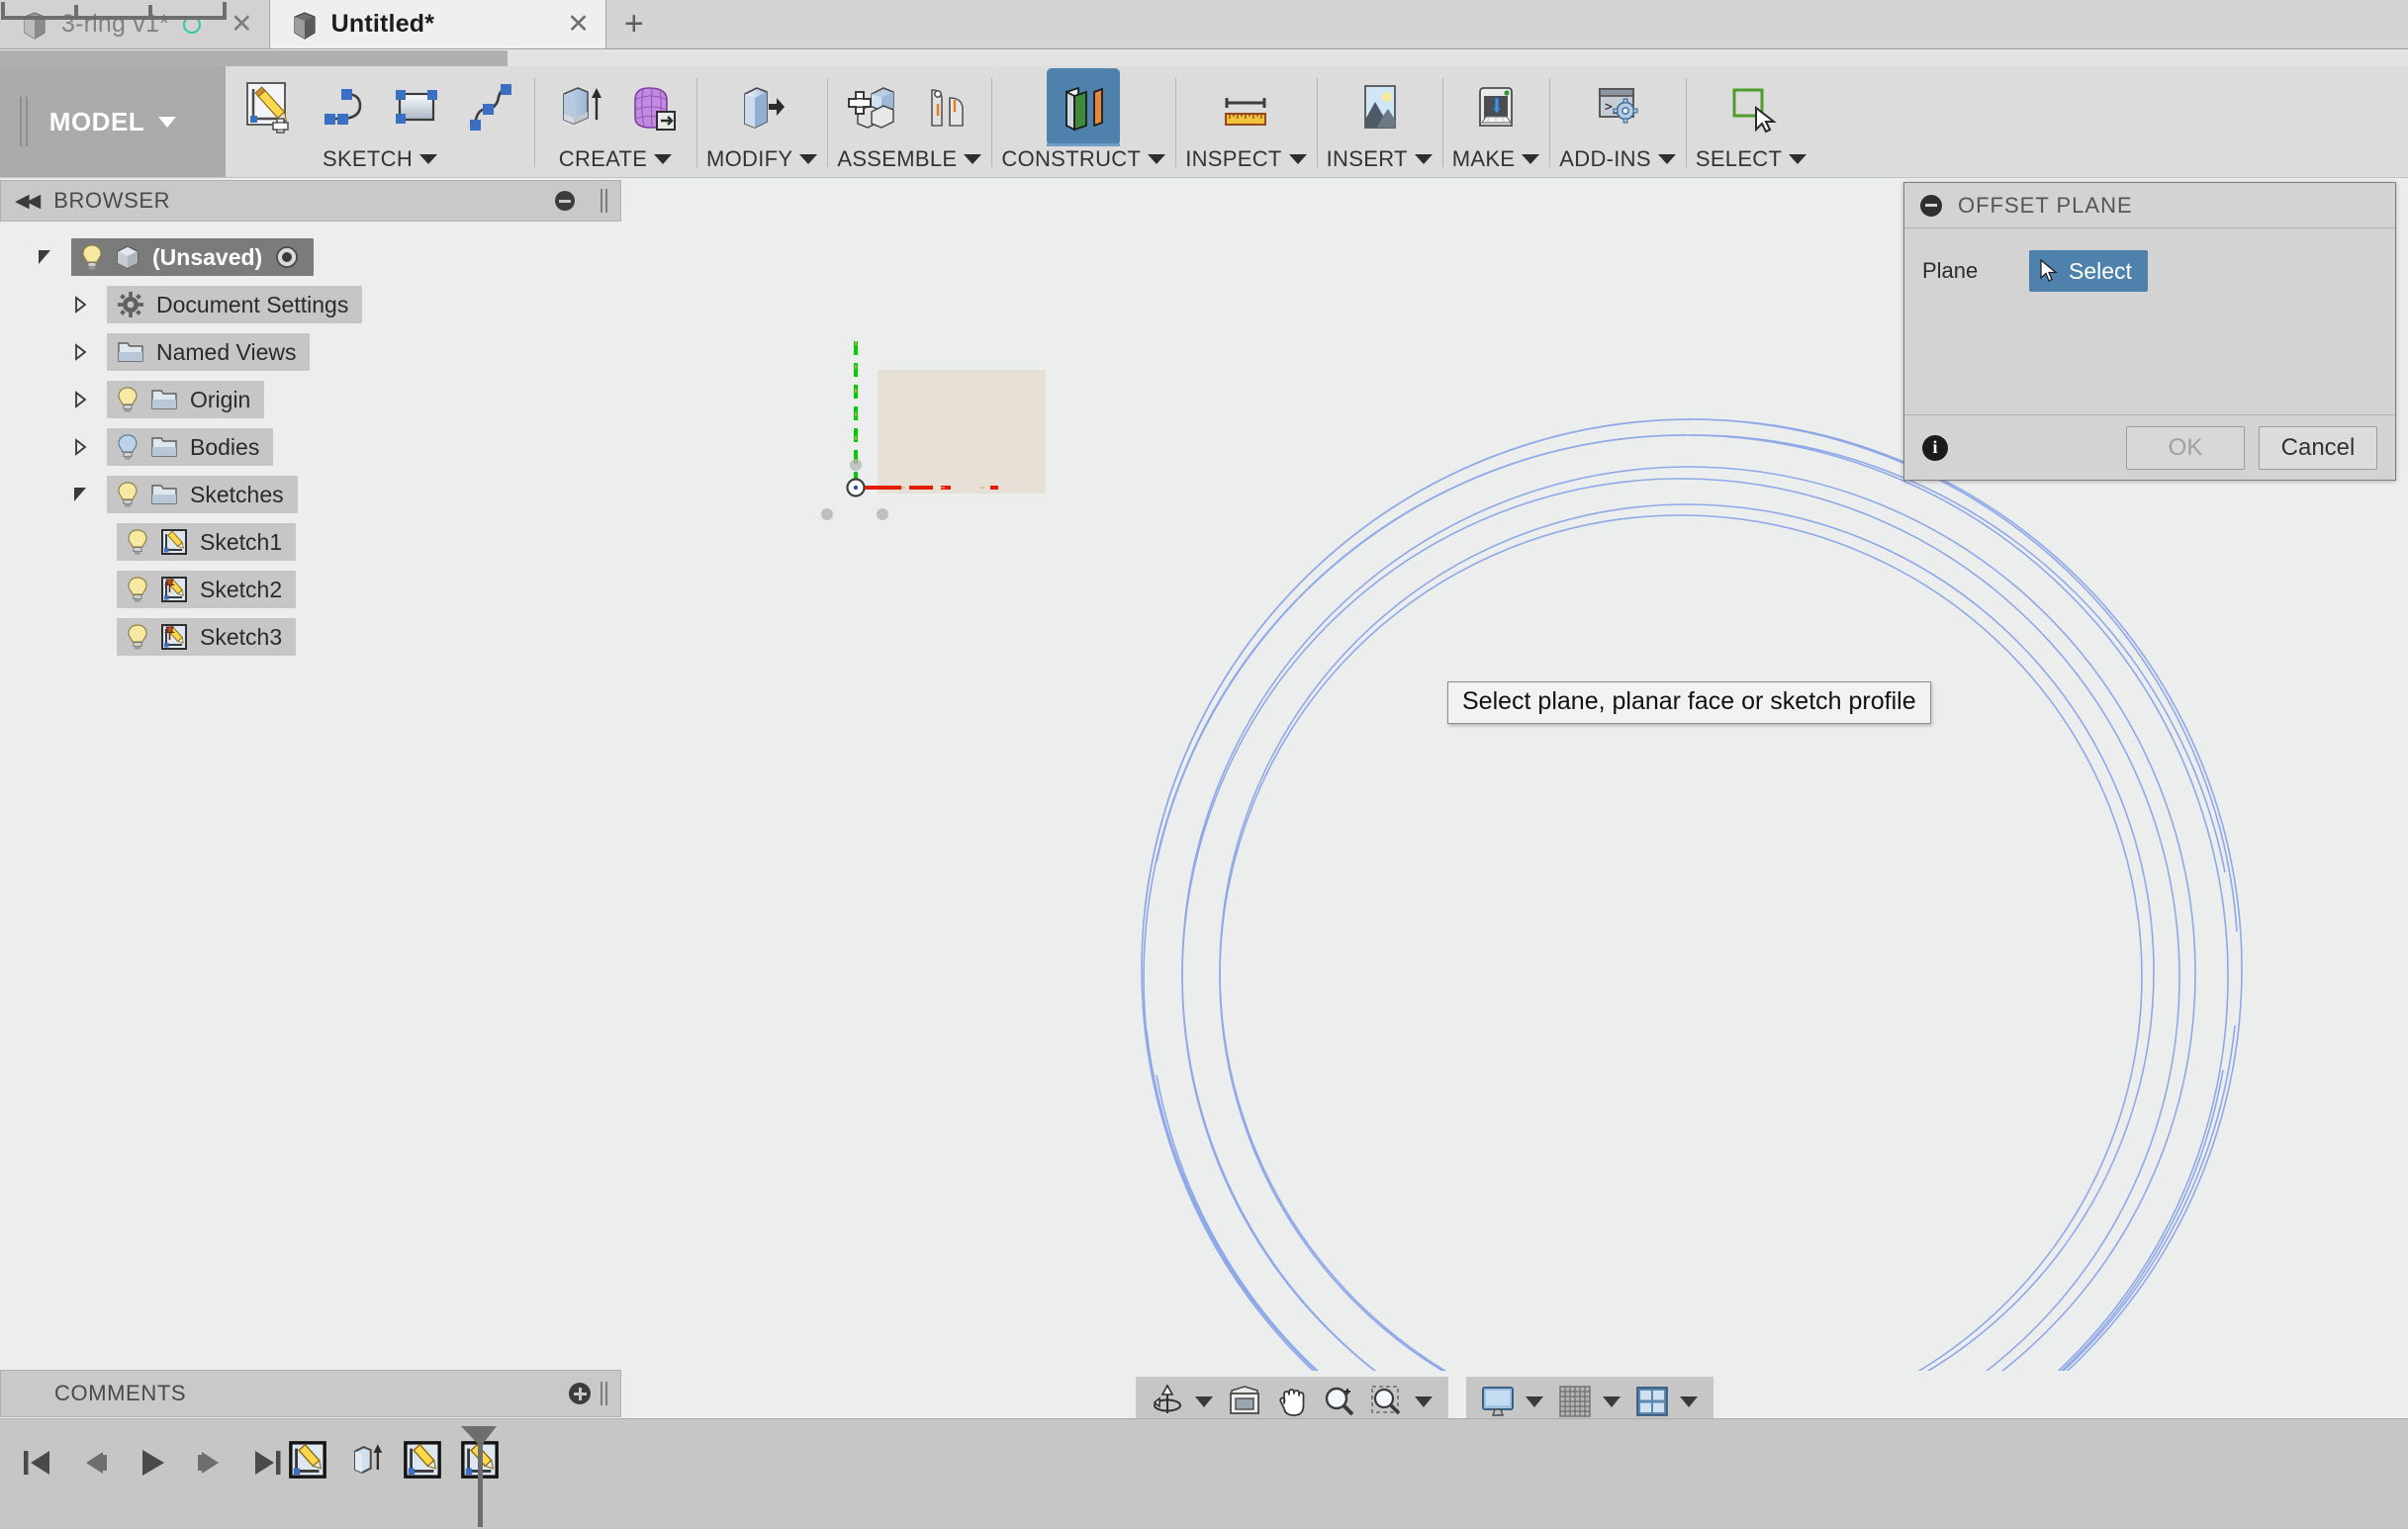  I want to click on new-component-icon, so click(872, 106).